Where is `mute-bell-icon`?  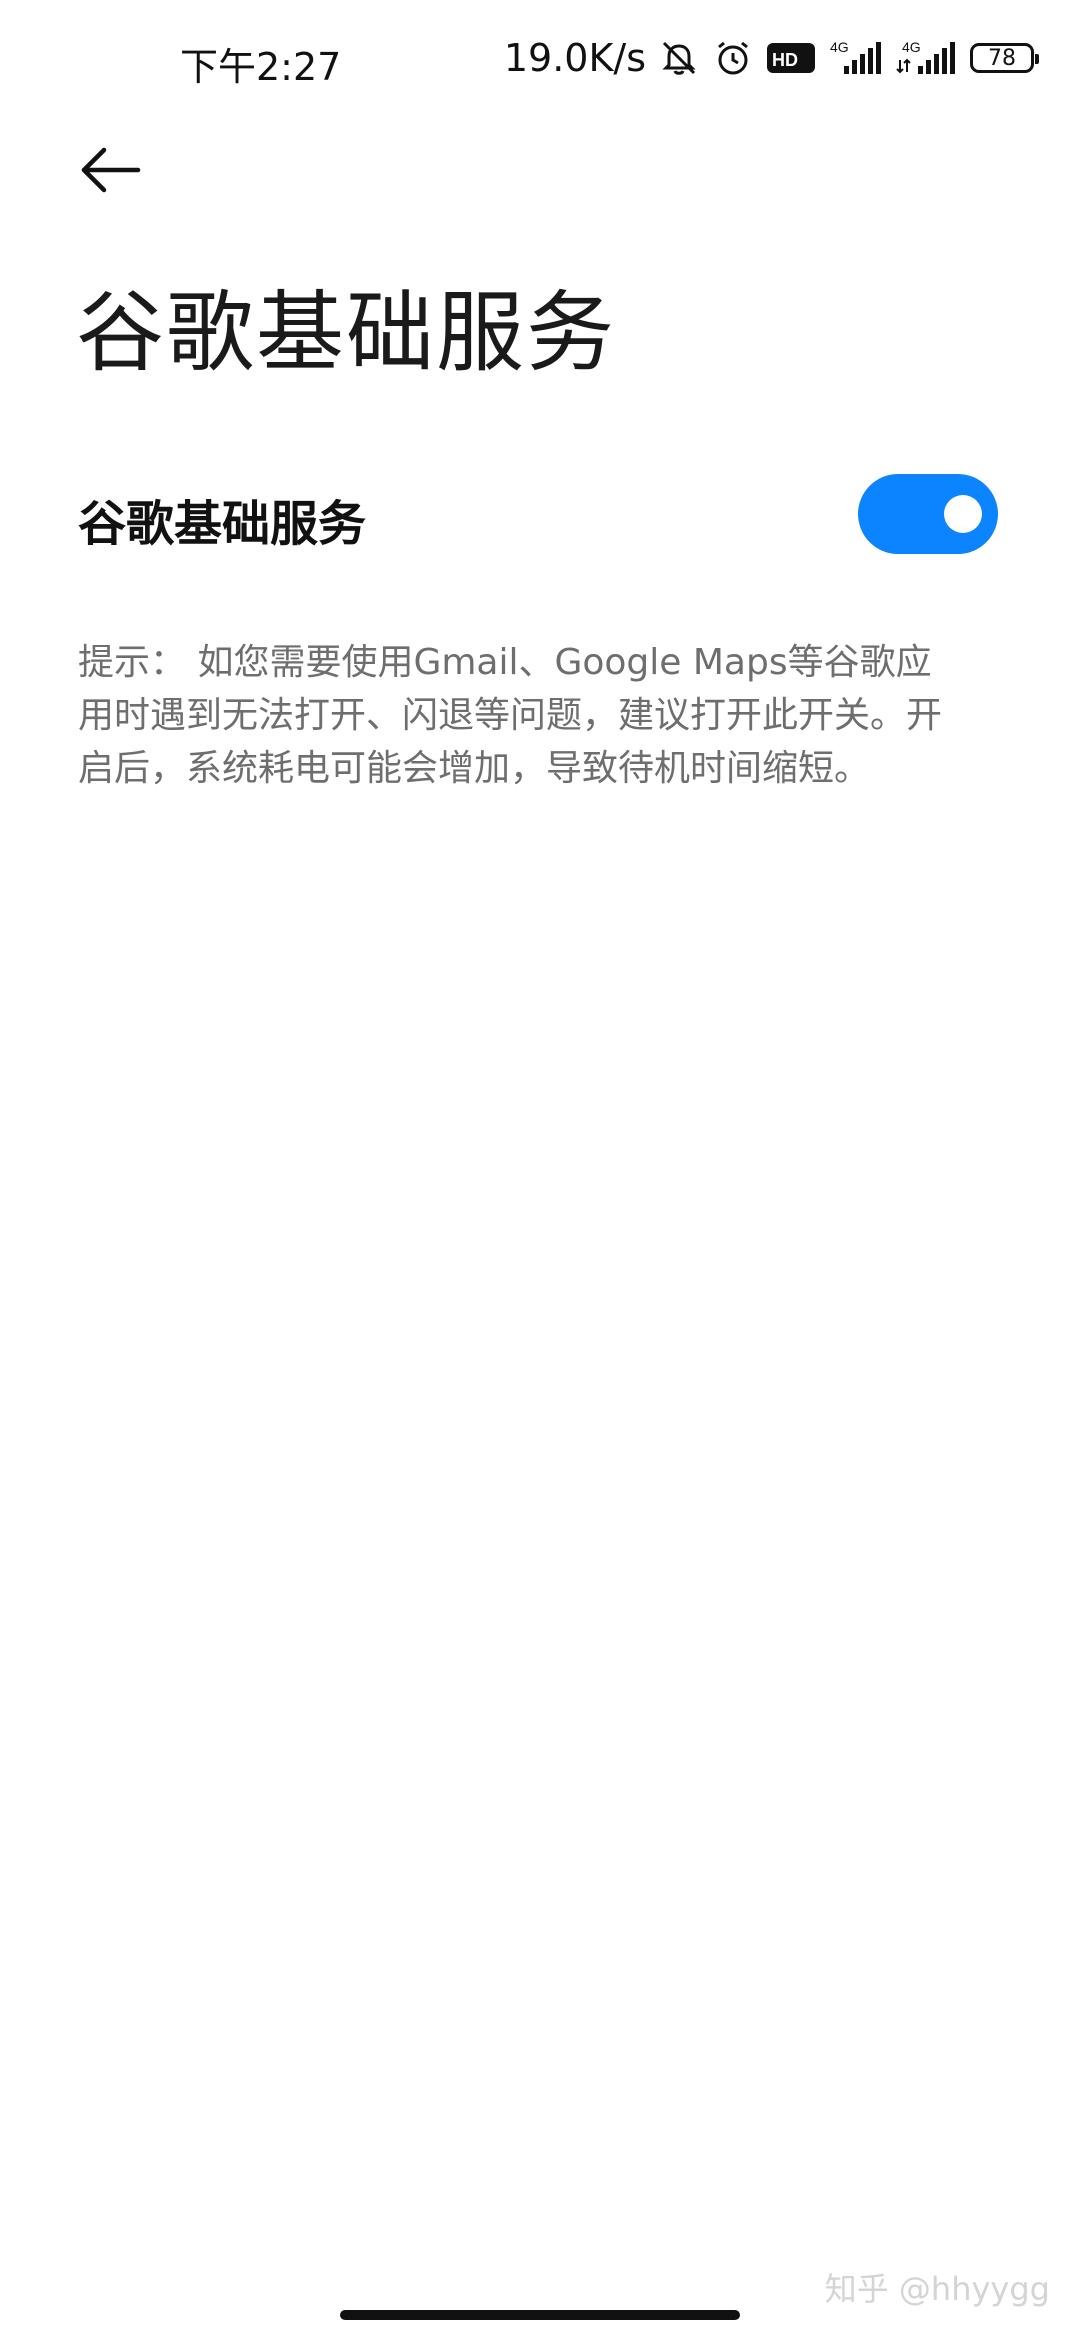
mute-bell-icon is located at coordinates (679, 58).